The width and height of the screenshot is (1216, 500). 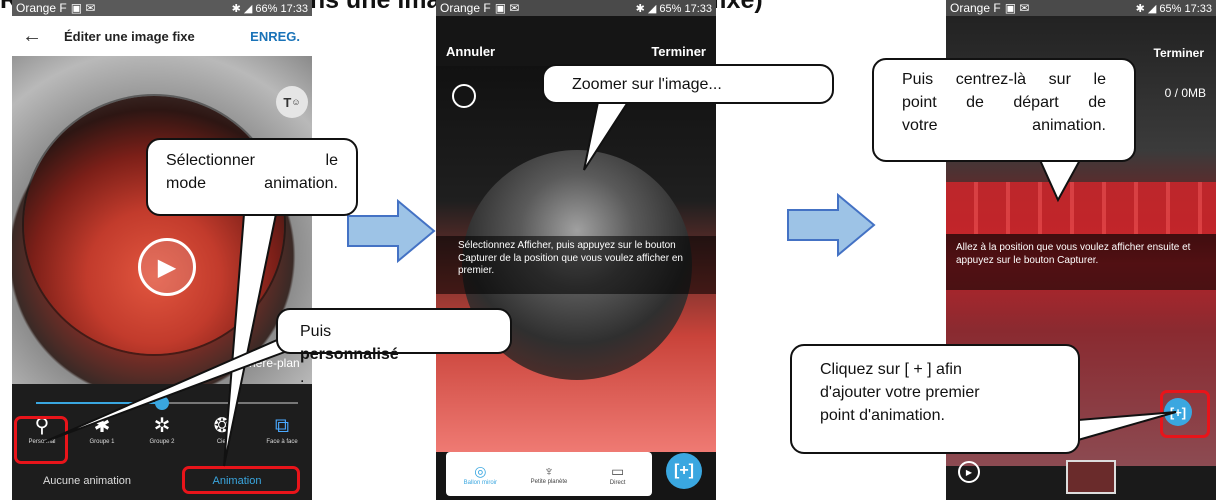 I want to click on callout-select-mode: Sélectionner le mode animation., so click(x=252, y=177).